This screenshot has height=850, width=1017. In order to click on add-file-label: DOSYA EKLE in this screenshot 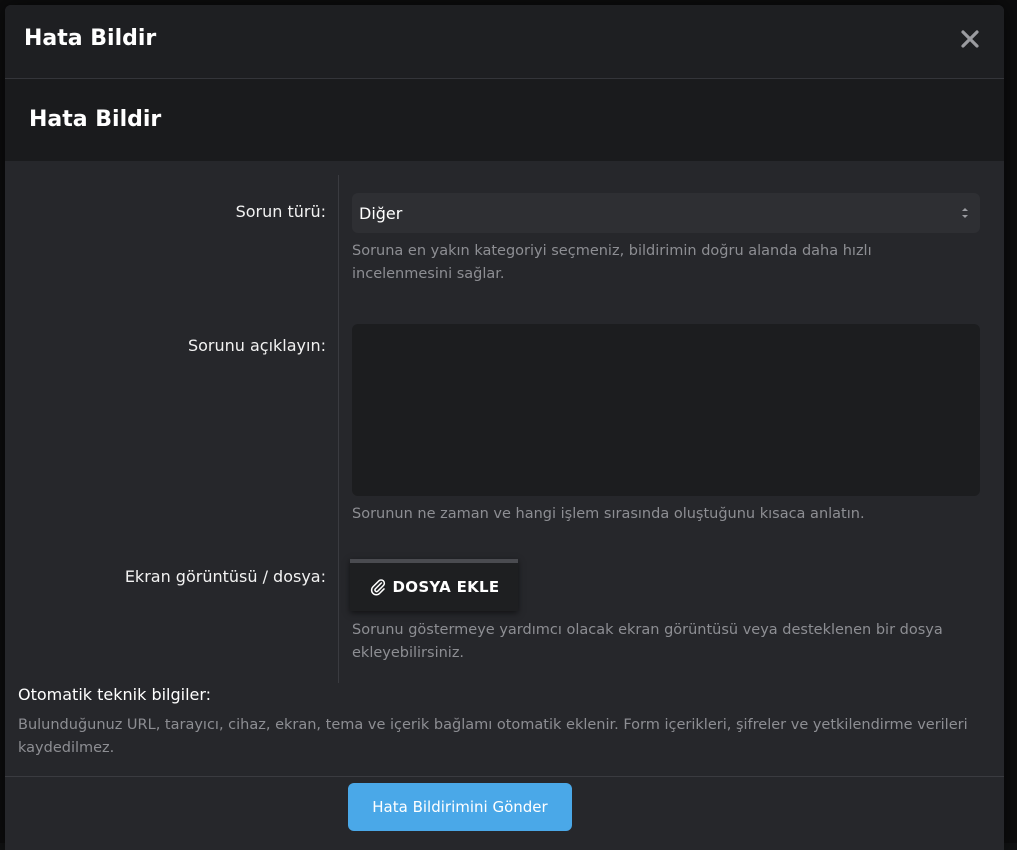, I will do `click(446, 587)`.